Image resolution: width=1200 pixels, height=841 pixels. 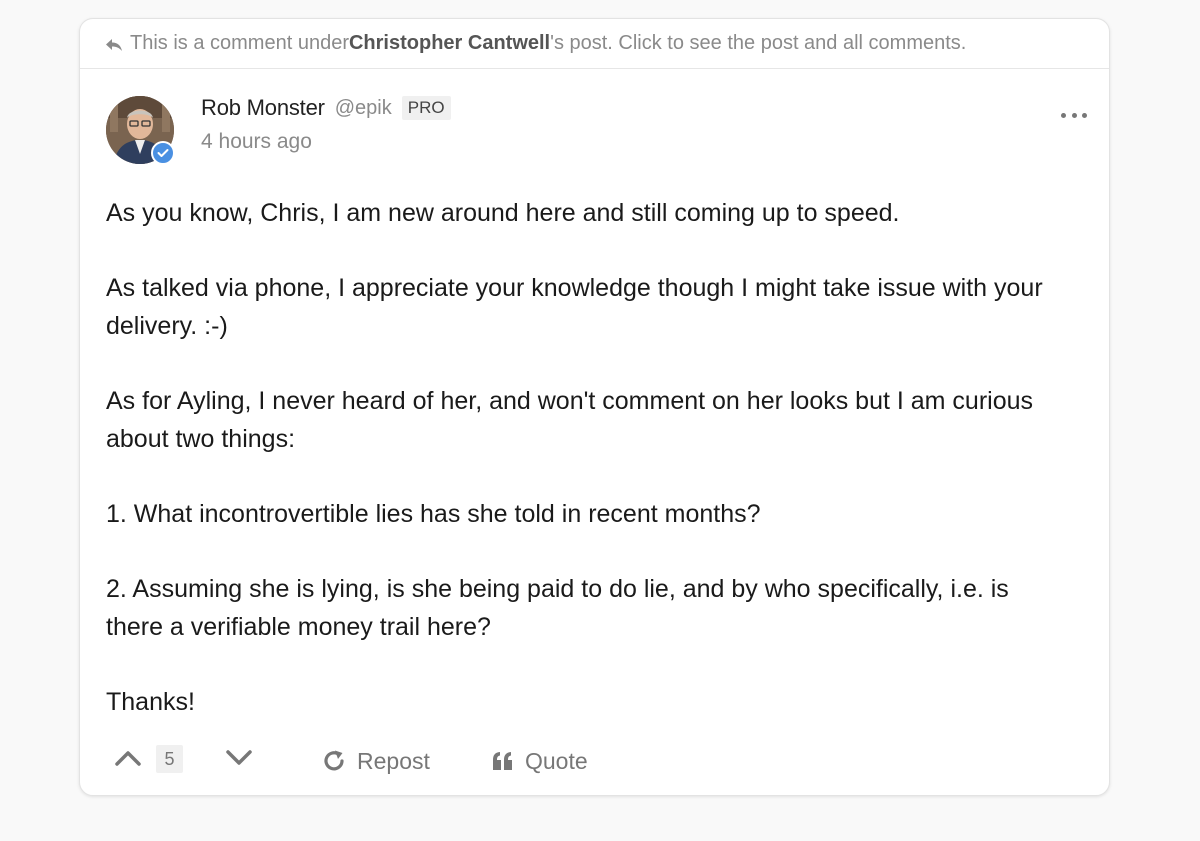 I want to click on repost-icon, so click(x=334, y=760).